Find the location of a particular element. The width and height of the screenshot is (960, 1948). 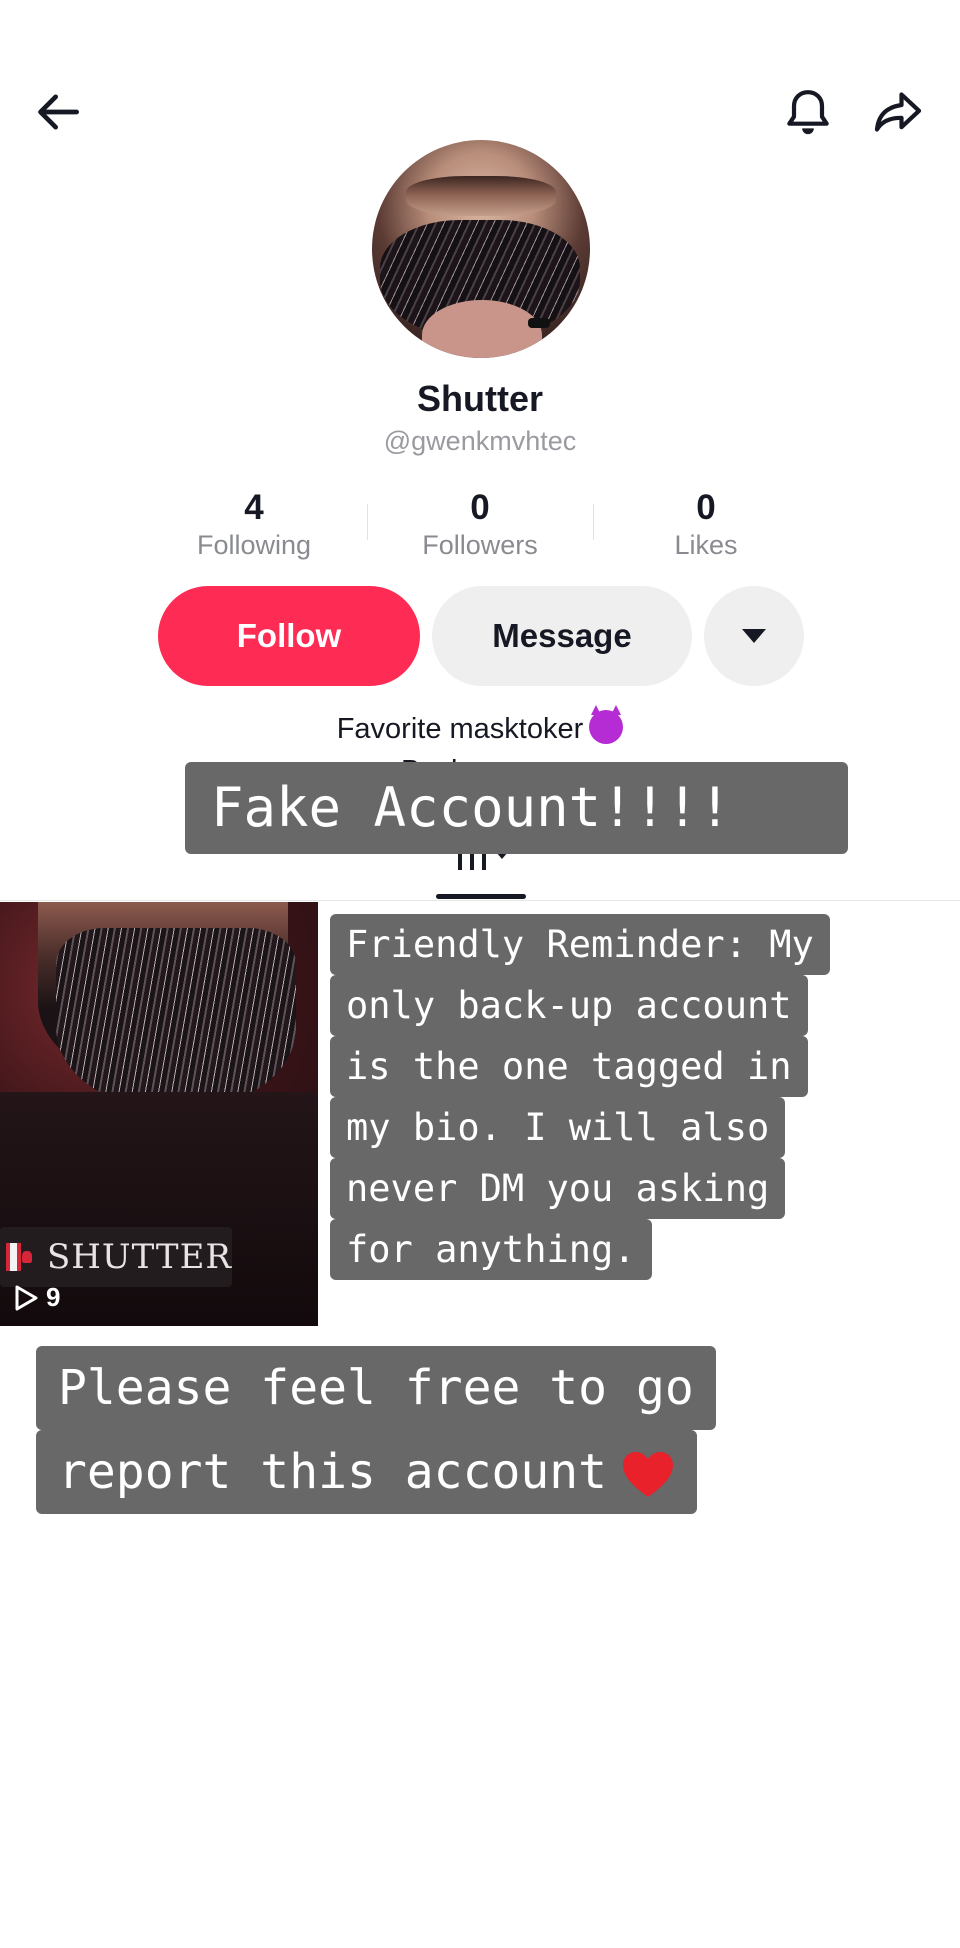

fake-account-caption: Fake Account!!!! is located at coordinates (516, 808).